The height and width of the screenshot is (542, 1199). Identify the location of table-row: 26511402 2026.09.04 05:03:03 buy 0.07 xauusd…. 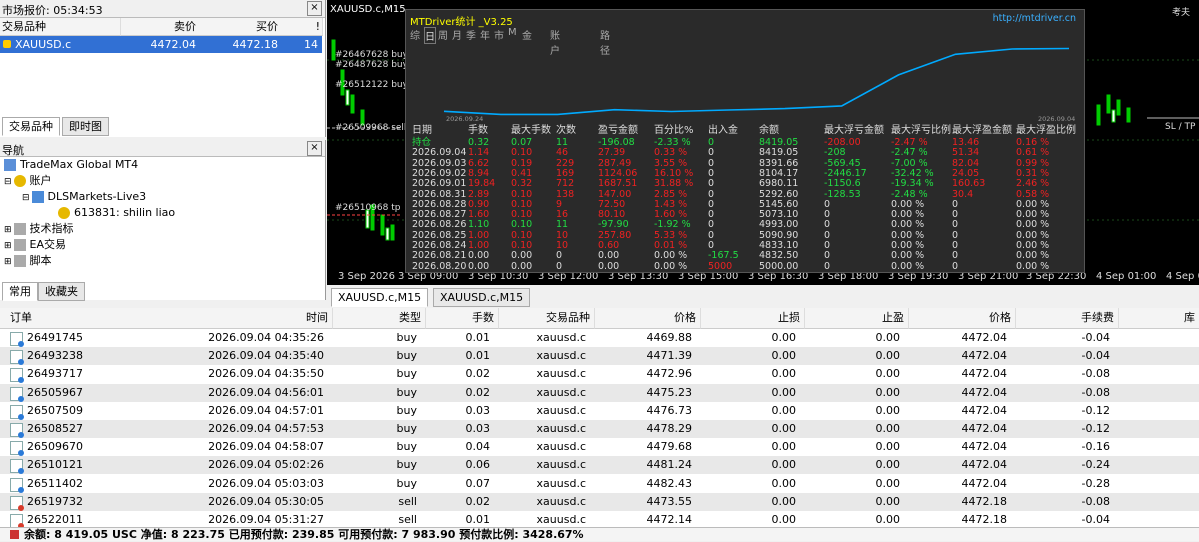
(599, 484).